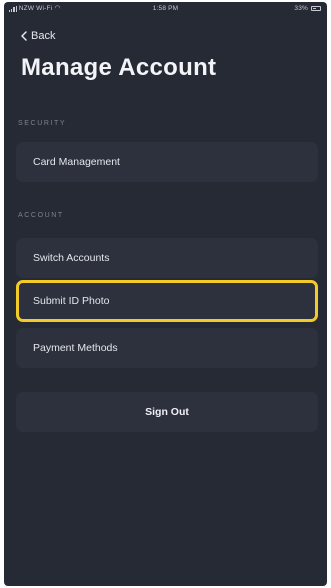 The image size is (331, 588). I want to click on card-management-label: Card Management, so click(76, 162).